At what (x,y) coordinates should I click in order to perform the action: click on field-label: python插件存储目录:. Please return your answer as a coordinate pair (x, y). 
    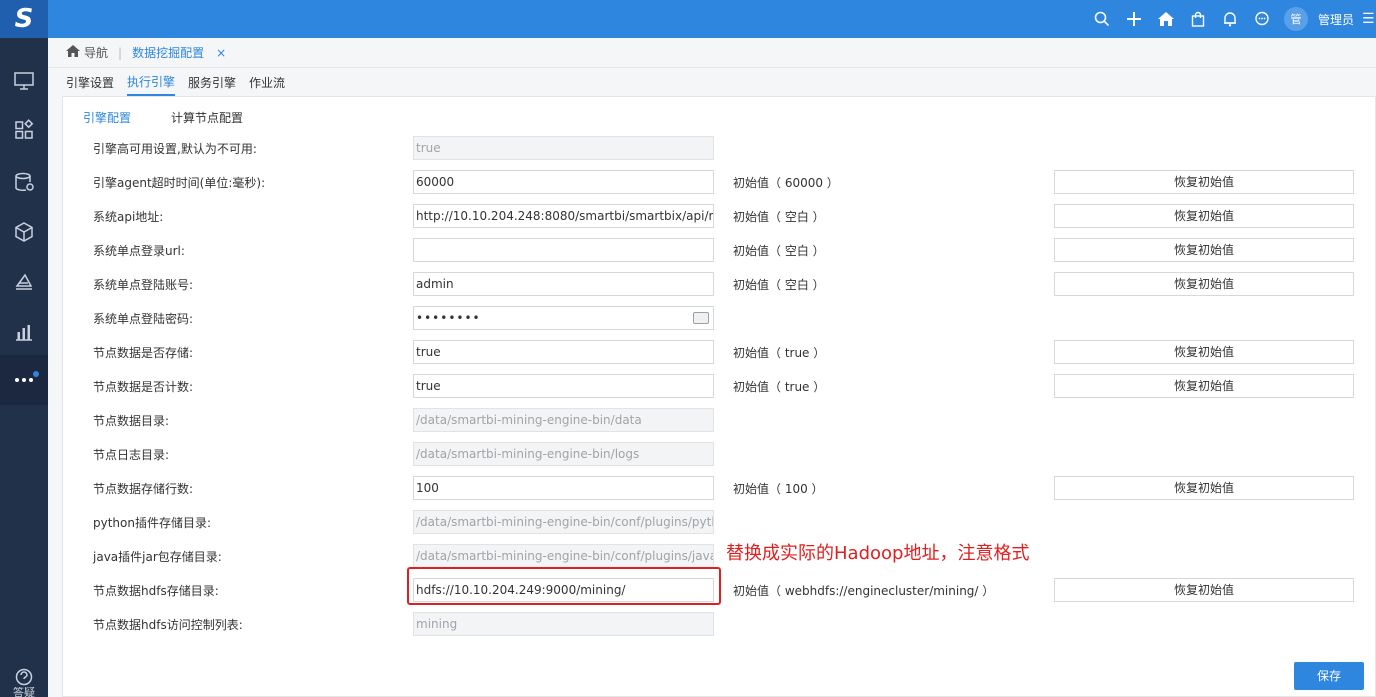
    Looking at the image, I should click on (152, 523).